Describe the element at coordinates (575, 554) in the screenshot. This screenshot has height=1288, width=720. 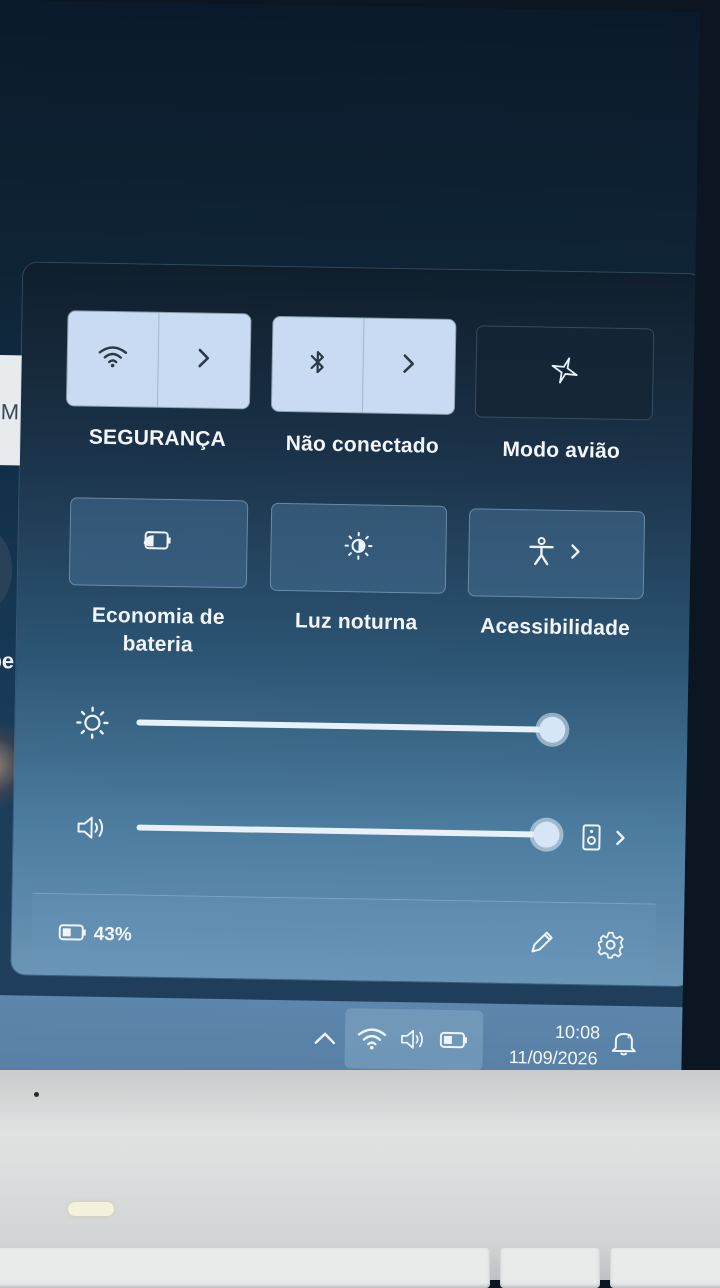
I see `accessibility-chevron-icon` at that location.